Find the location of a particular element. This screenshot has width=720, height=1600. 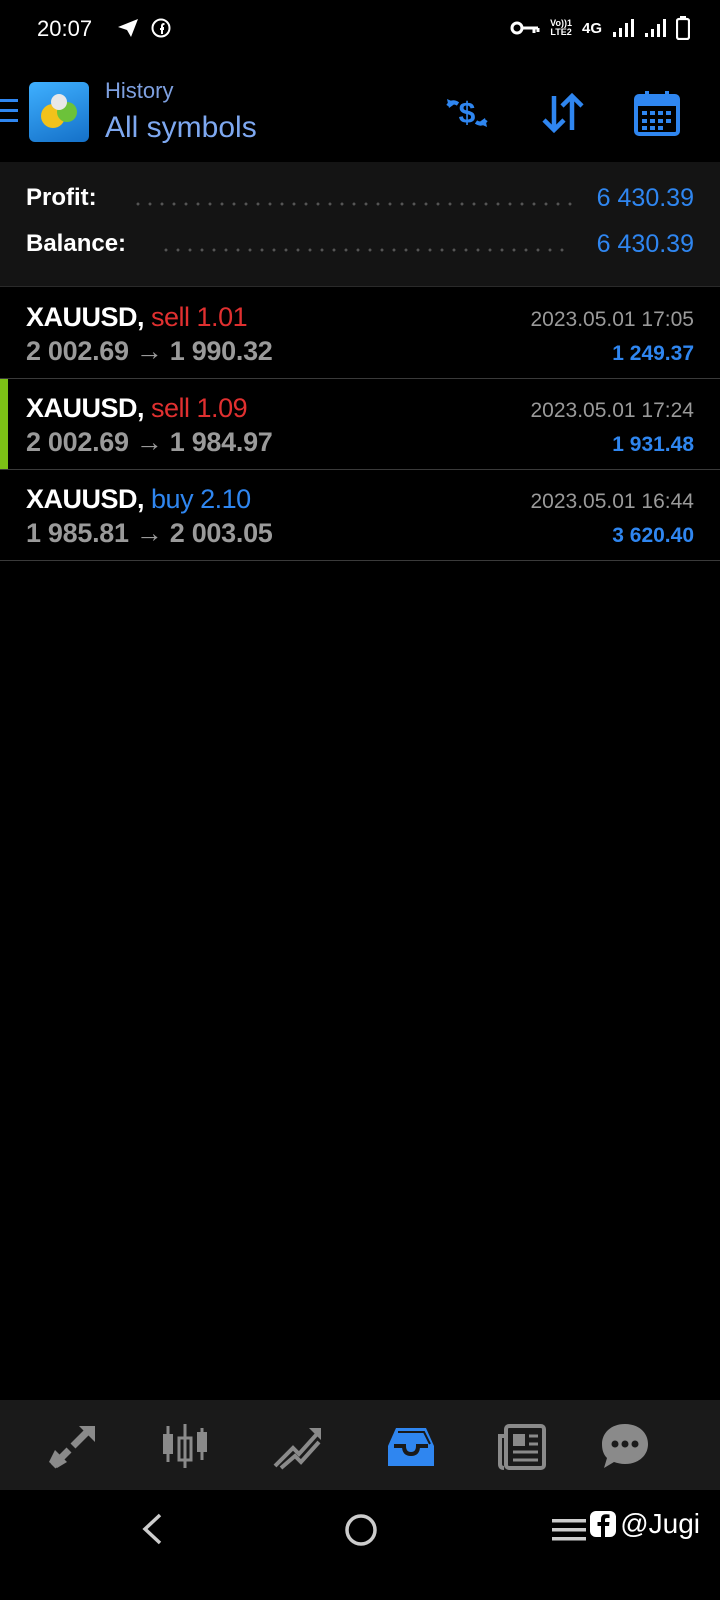

sort-icon is located at coordinates (563, 113).